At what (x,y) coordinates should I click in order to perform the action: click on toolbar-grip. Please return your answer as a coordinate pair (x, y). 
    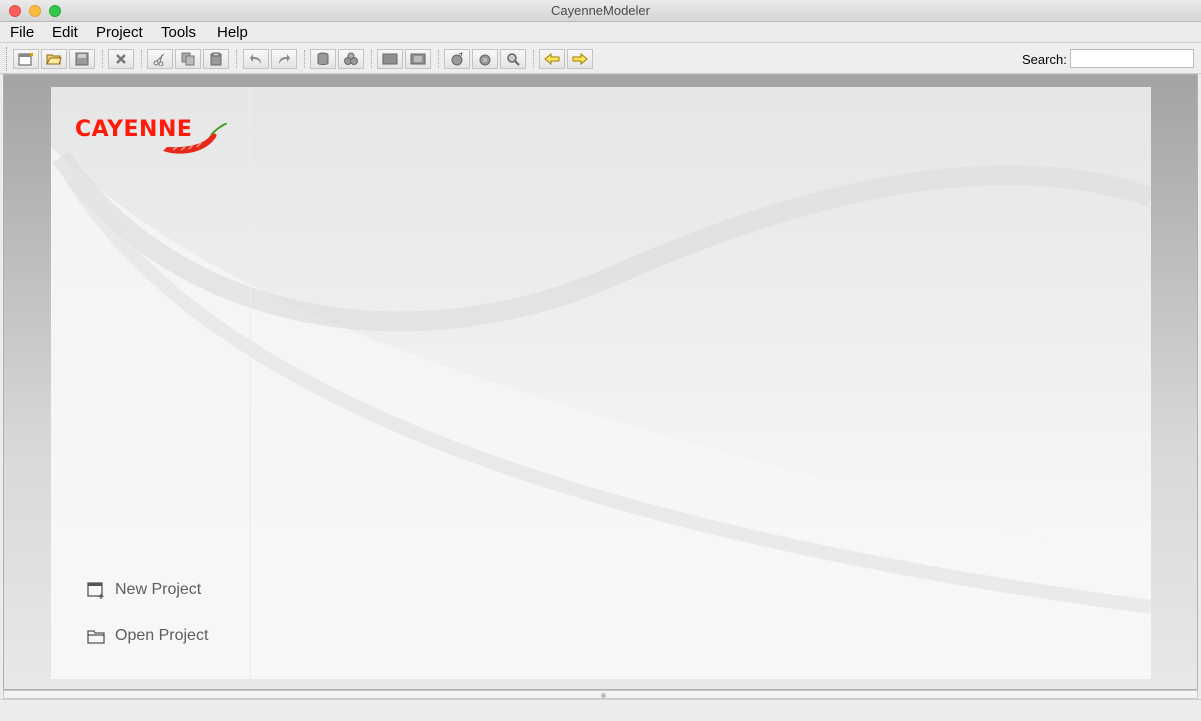
    Looking at the image, I should click on (7, 59).